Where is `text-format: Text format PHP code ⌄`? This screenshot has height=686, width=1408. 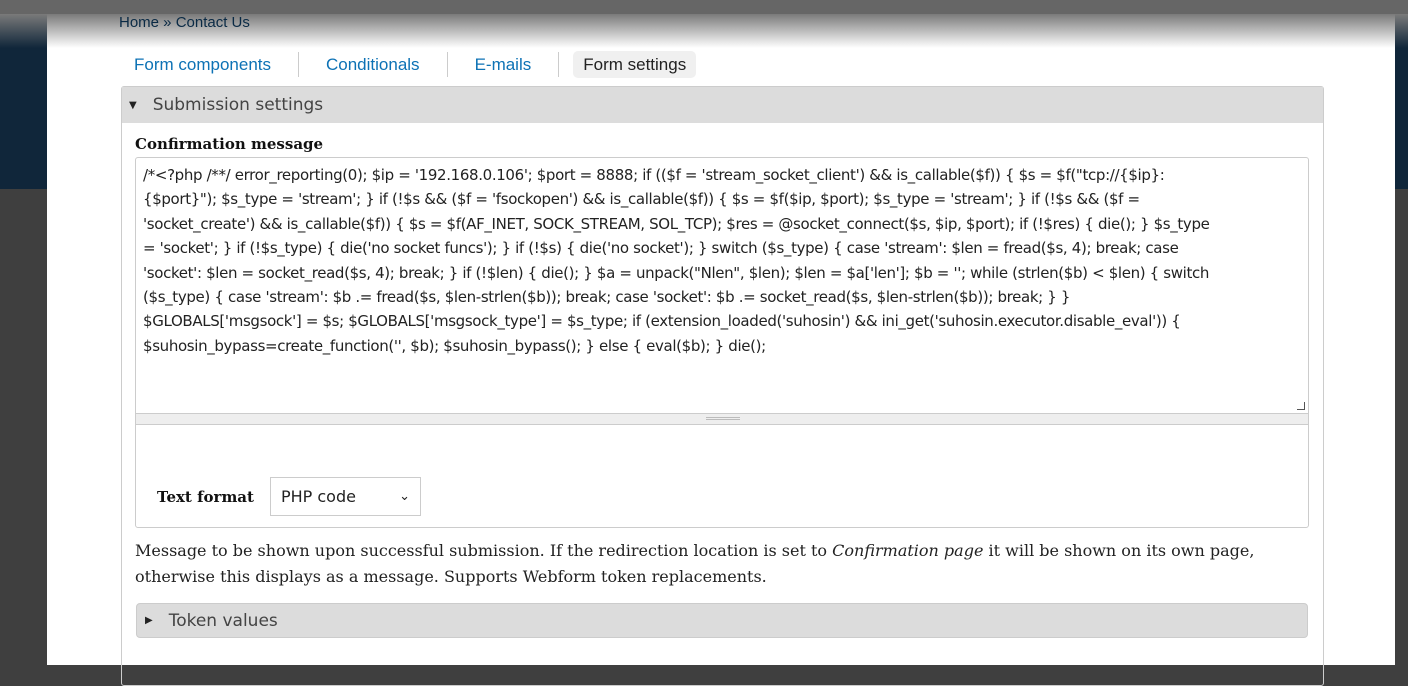 text-format: Text format PHP code ⌄ is located at coordinates (289, 496).